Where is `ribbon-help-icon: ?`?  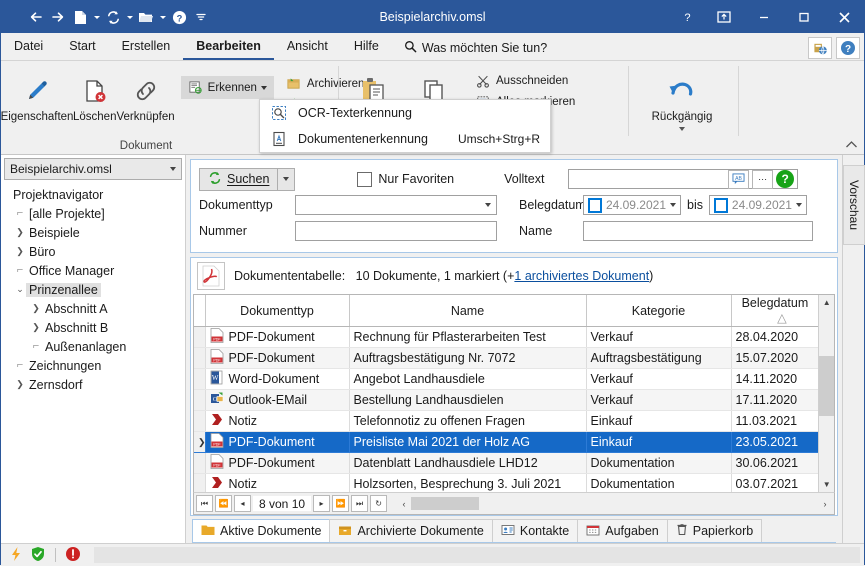 ribbon-help-icon: ? is located at coordinates (848, 48).